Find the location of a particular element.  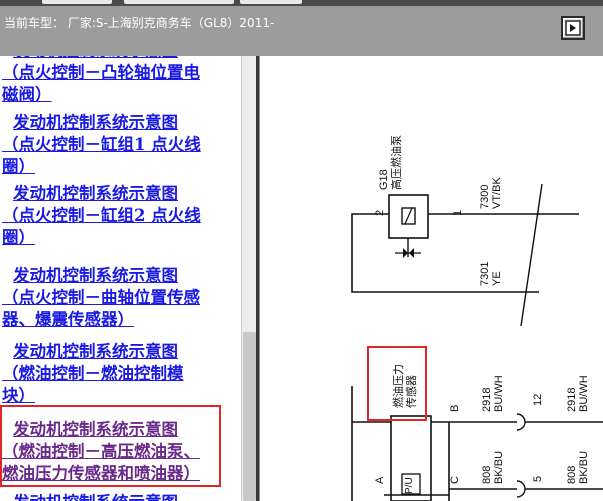

vehicle-info-bar: 当前车型： 厂家:S-上海别克商务车（GL8）2011- is located at coordinates (301, 28).